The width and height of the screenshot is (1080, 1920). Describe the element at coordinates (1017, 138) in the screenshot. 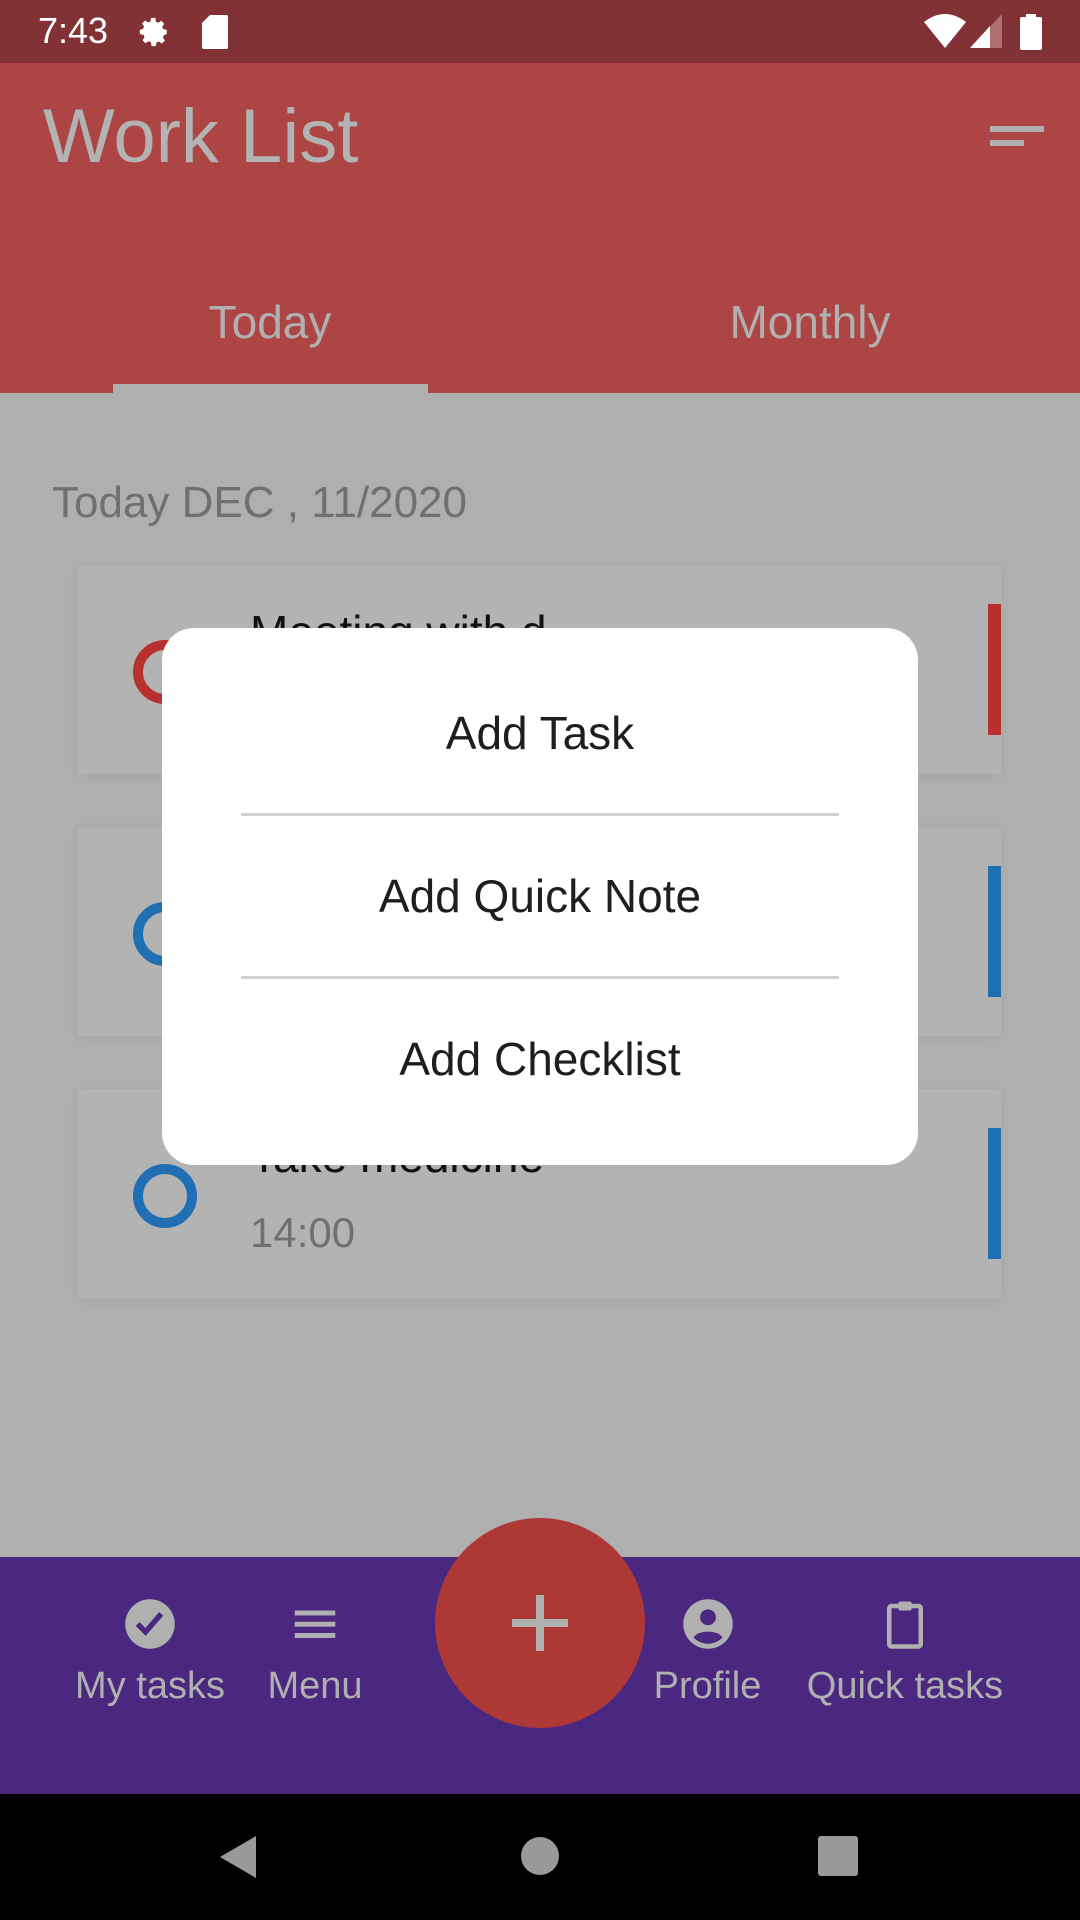

I see `sort-icon` at that location.